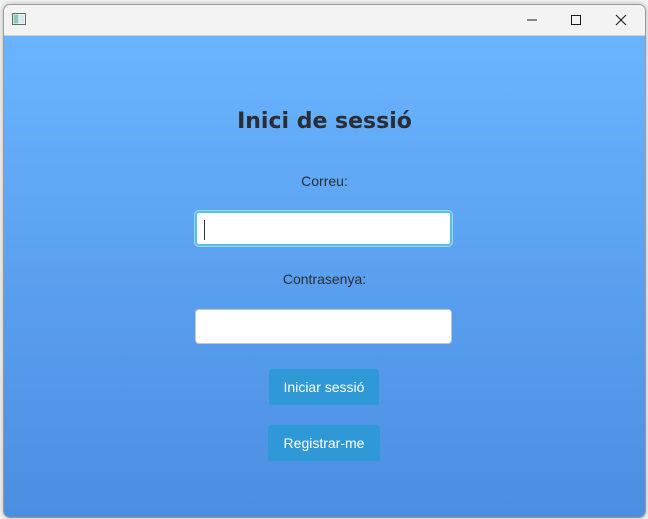 This screenshot has height=519, width=648. Describe the element at coordinates (323, 228) in the screenshot. I see `email-field` at that location.